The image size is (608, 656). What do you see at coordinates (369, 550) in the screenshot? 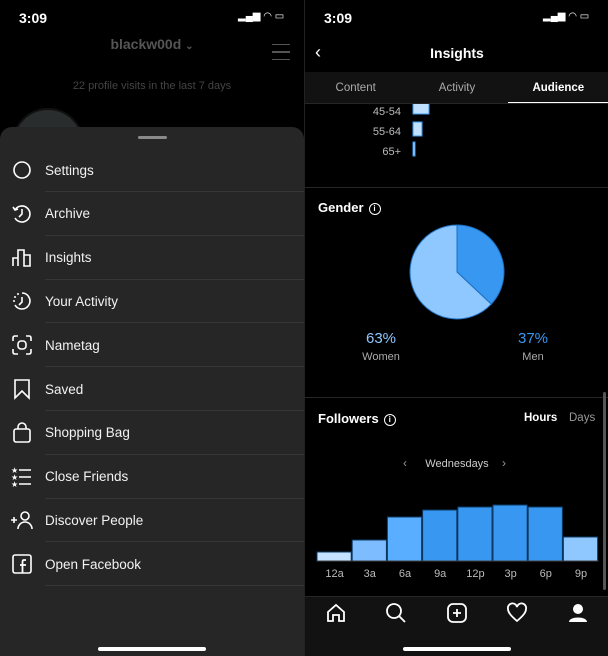
I see `bar-3a` at bounding box center [369, 550].